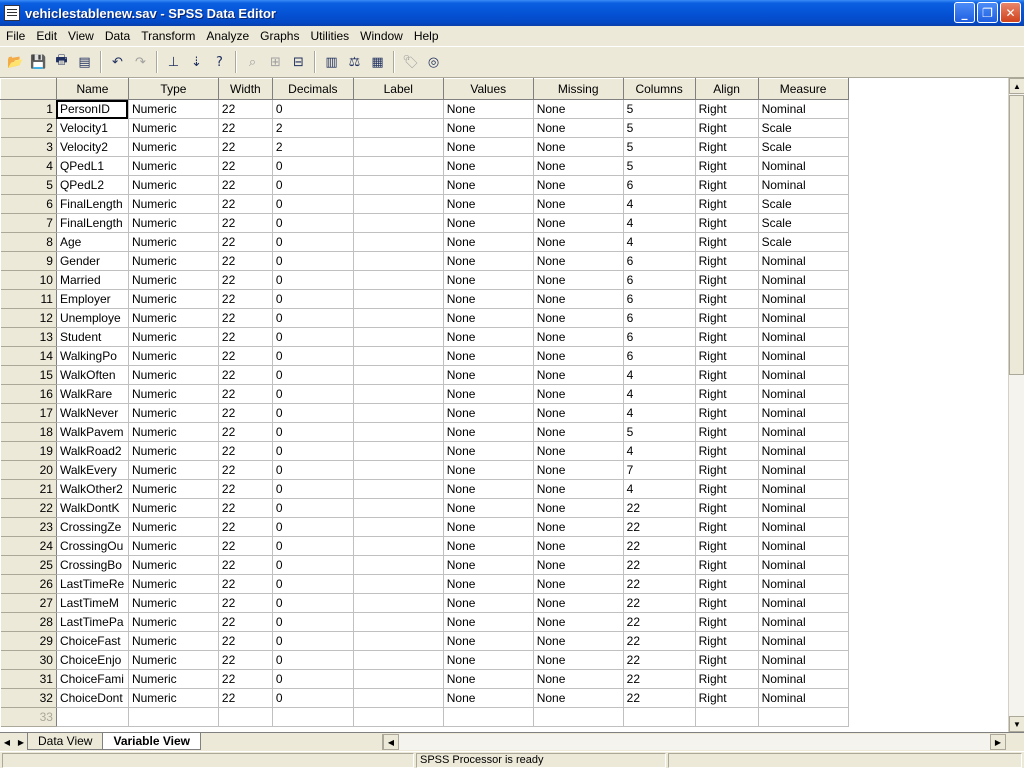 This screenshot has width=1024, height=768. Describe the element at coordinates (1016, 235) in the screenshot. I see `vertical-scroll-thumb` at that location.